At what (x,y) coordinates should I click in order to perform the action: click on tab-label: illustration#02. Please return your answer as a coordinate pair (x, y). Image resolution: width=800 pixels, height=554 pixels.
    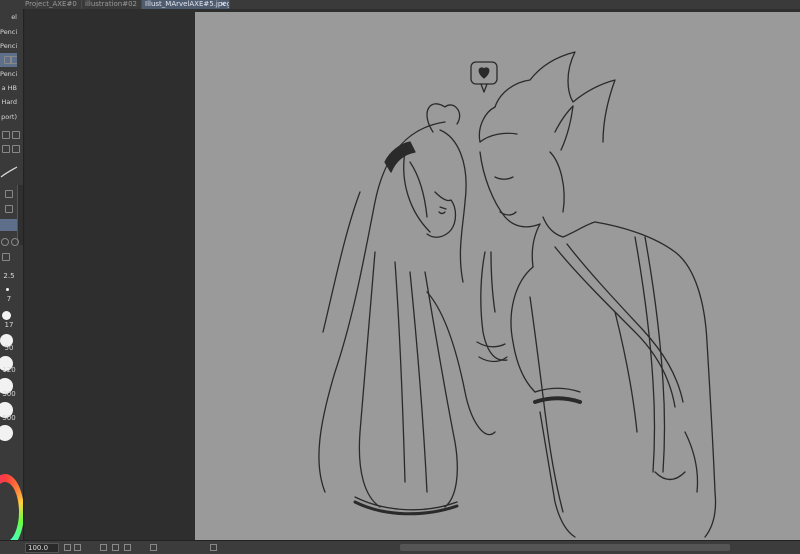
    Looking at the image, I should click on (111, 4).